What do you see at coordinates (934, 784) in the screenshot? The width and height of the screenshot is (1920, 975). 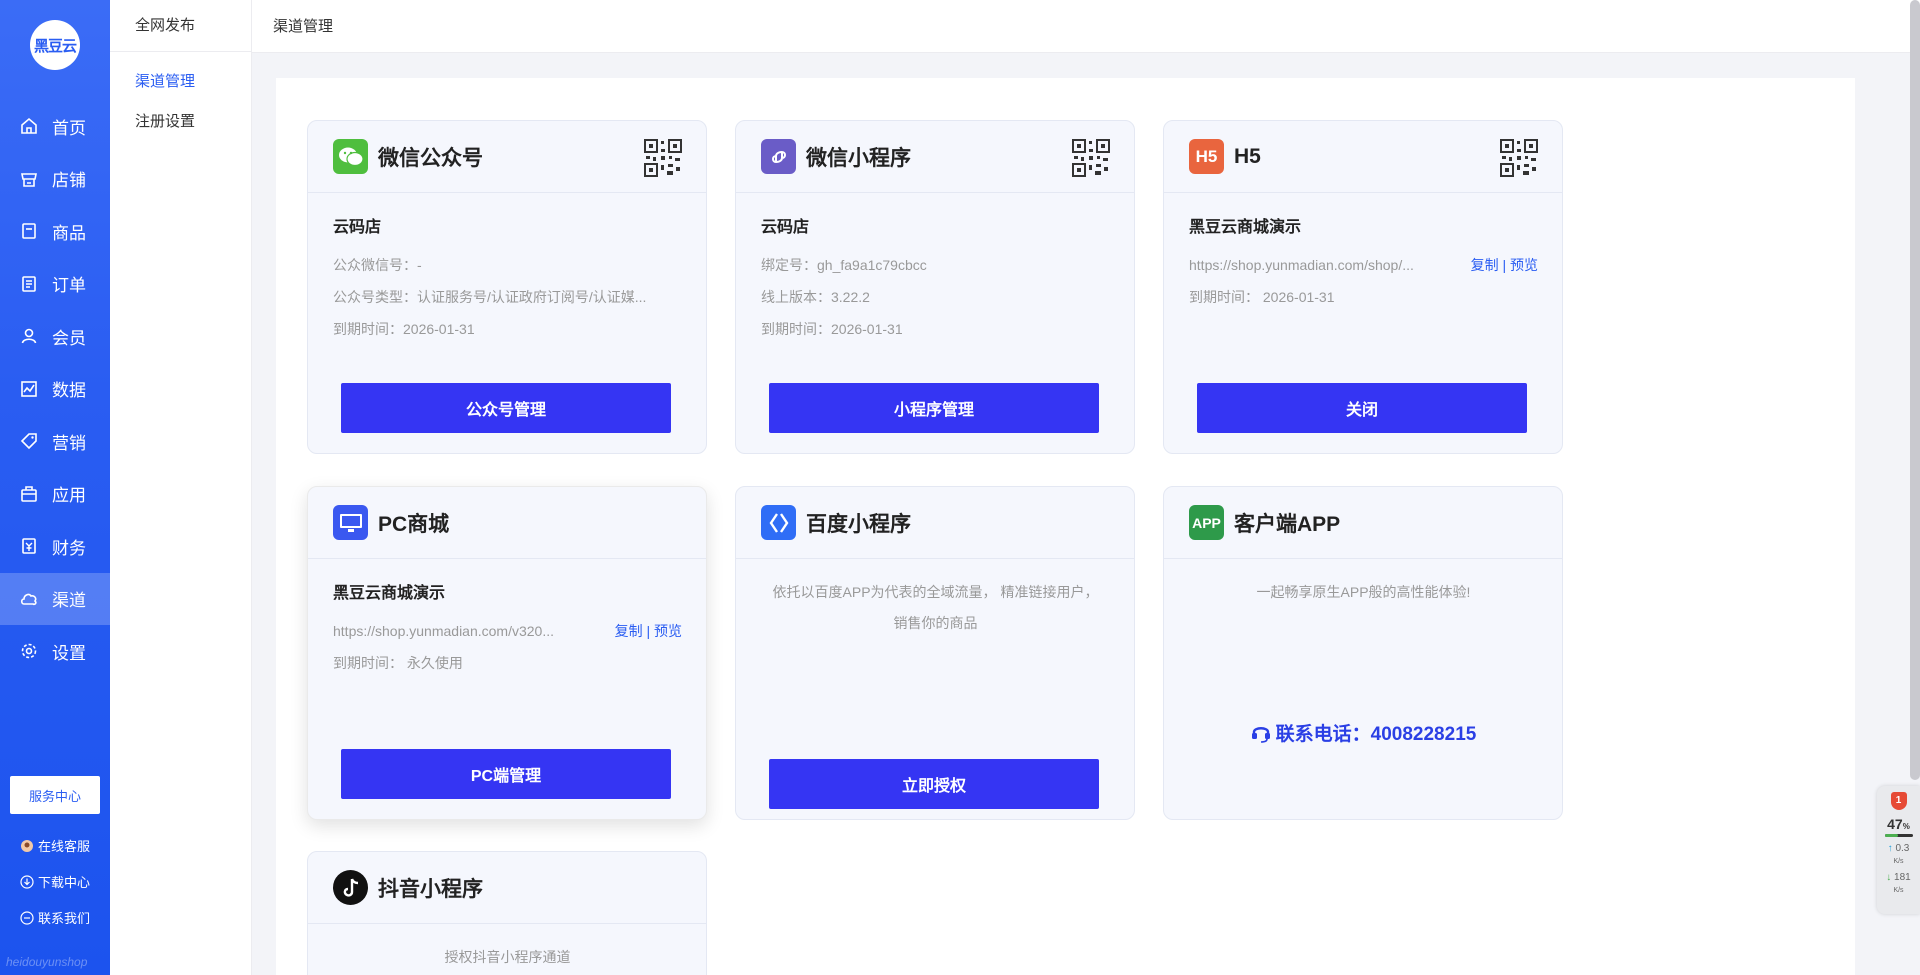 I see `authorize-now-button: 立即授权` at bounding box center [934, 784].